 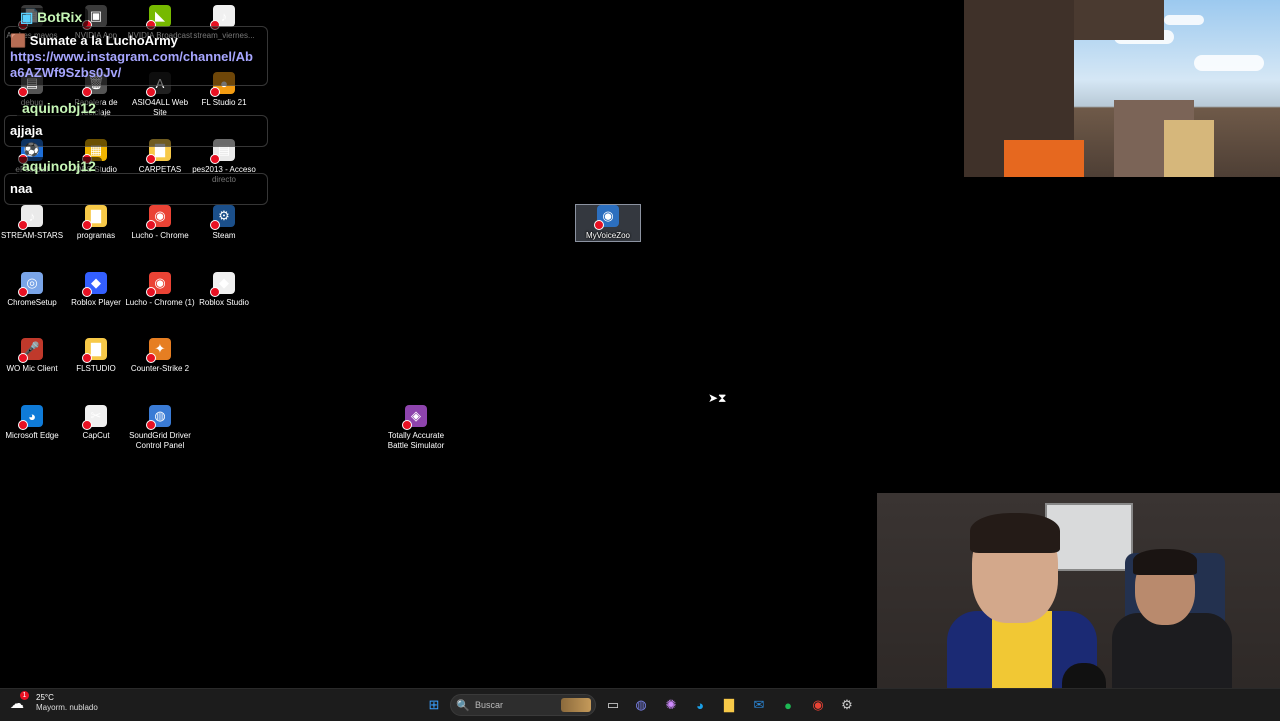 I want to click on desktop-icon: ▇ programas, so click(x=96, y=223).